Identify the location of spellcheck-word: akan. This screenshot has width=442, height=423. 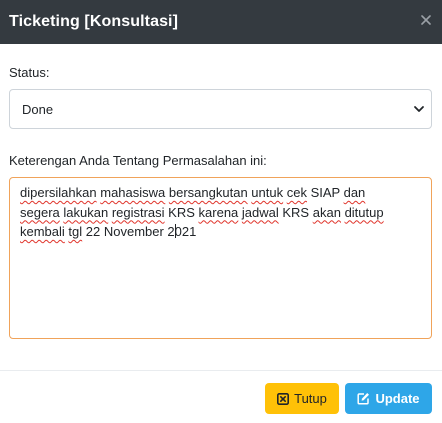
(326, 212).